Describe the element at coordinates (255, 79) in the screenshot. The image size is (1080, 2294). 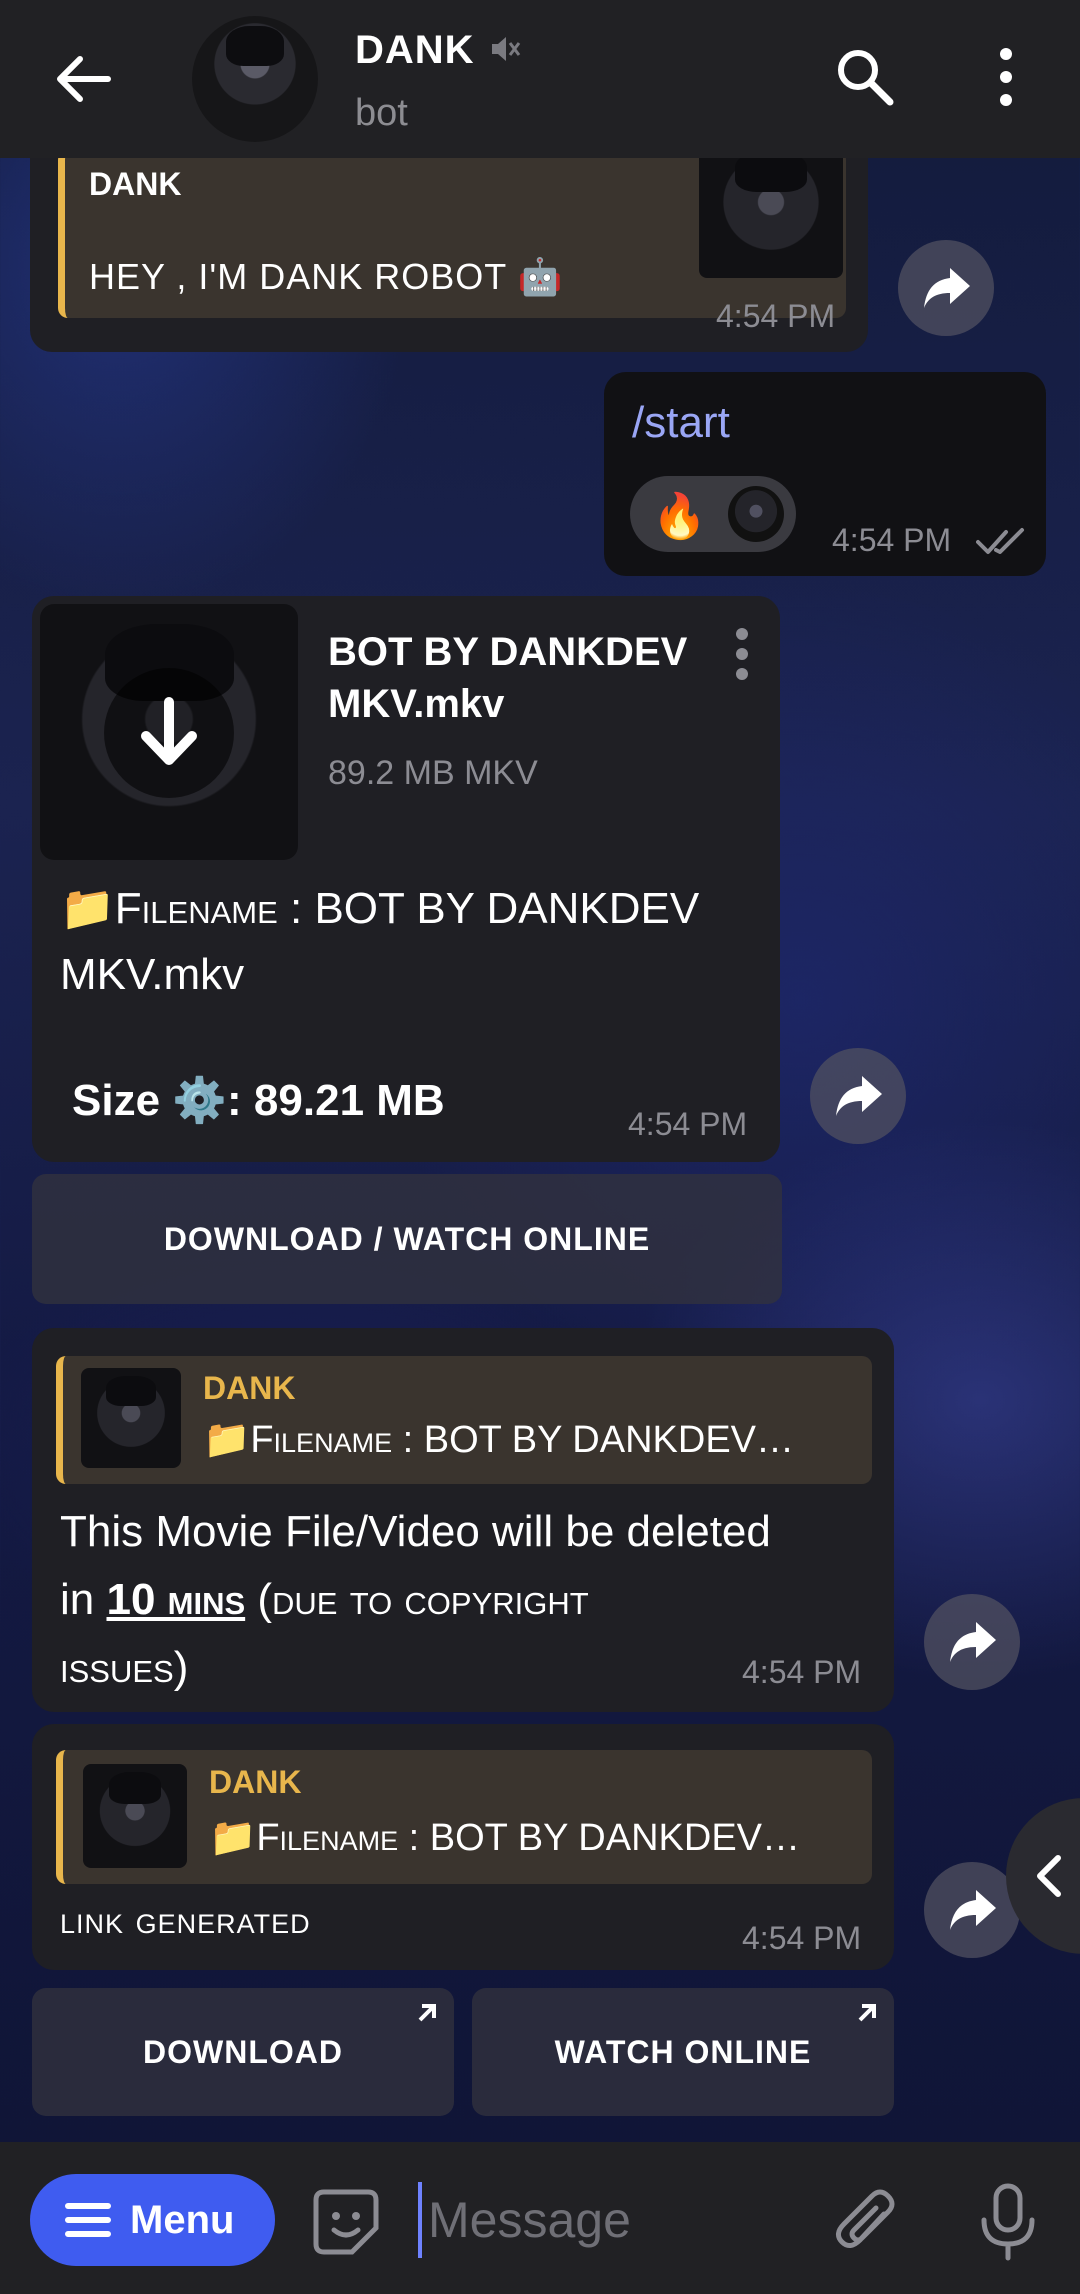
I see `chat-avatar` at that location.